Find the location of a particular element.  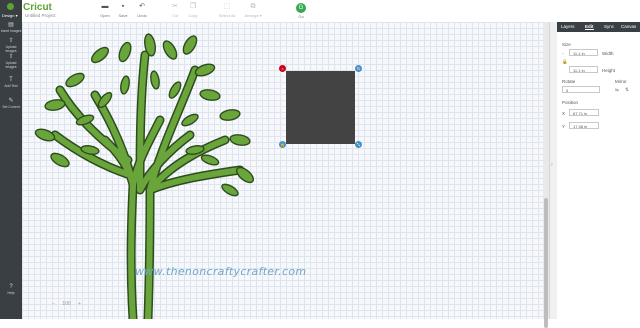

sidebar-item-upload-images-icon: ⇧ is located at coordinates (11, 41).